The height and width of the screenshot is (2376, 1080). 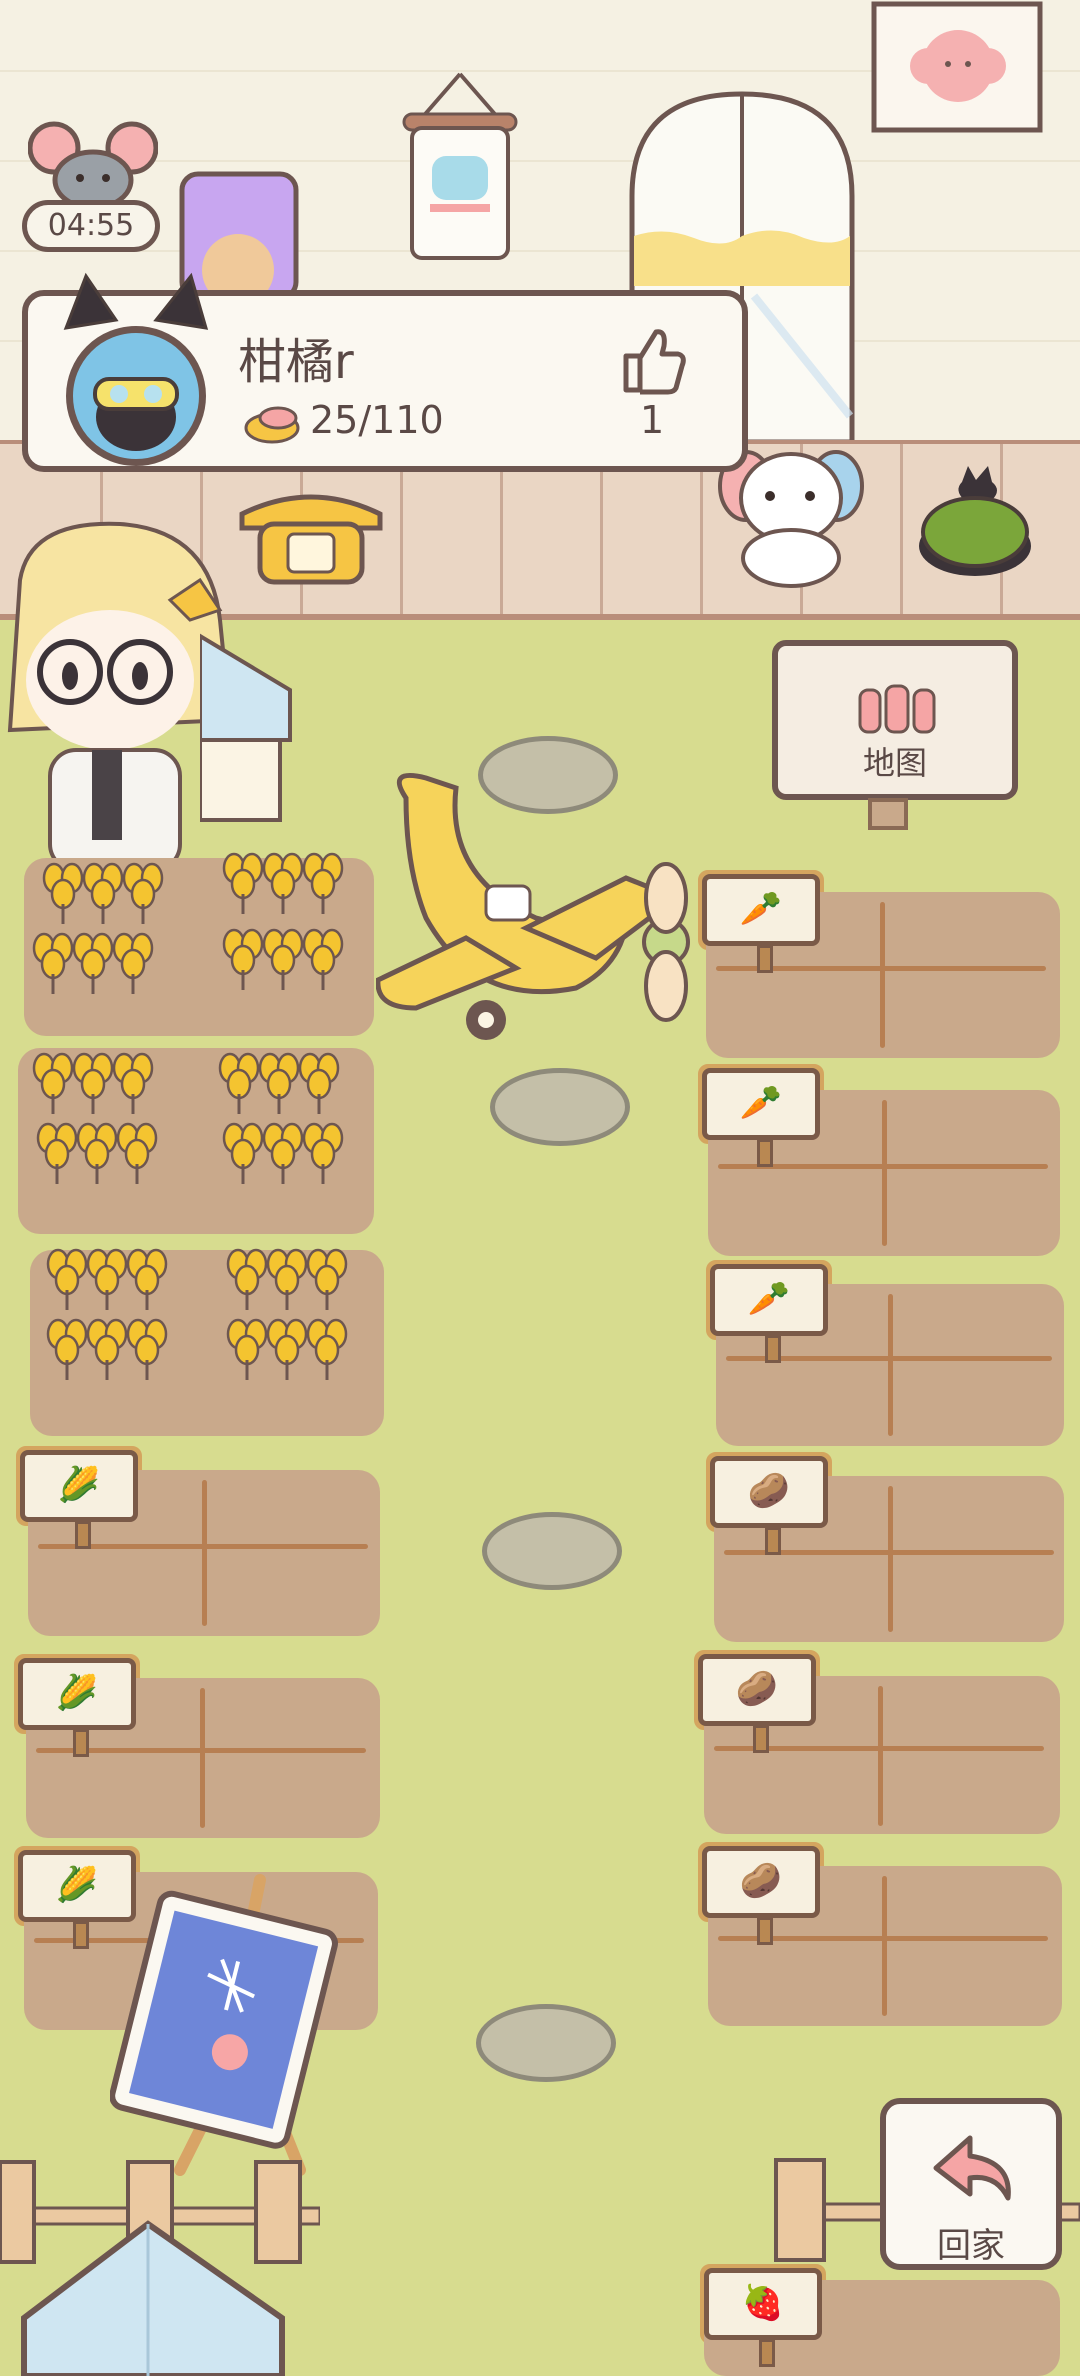 I want to click on cat-ears-icon, so click(x=136, y=301).